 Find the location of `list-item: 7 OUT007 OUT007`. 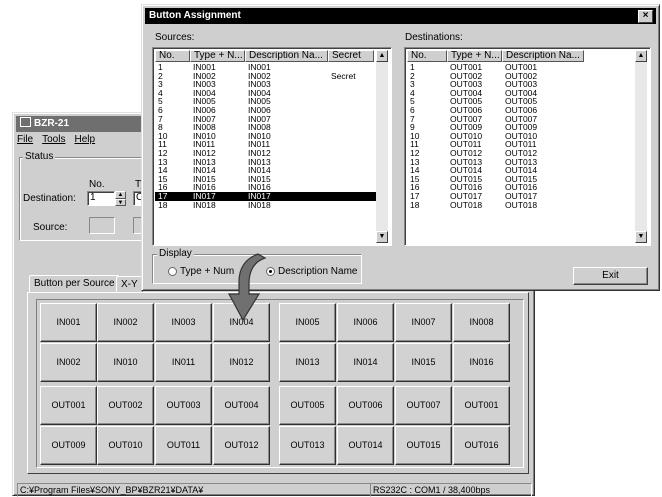

list-item: 7 OUT007 OUT007 is located at coordinates (496, 119).